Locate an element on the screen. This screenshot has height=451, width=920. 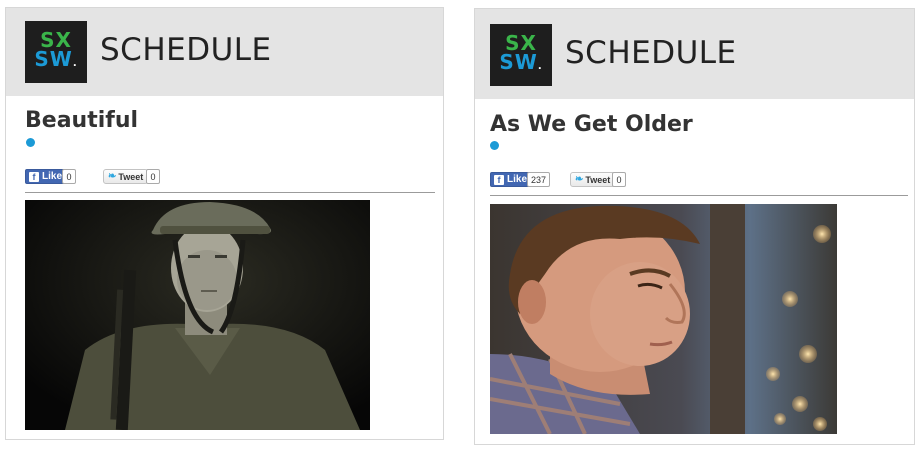
event-title: As We Get Older is located at coordinates (591, 124).